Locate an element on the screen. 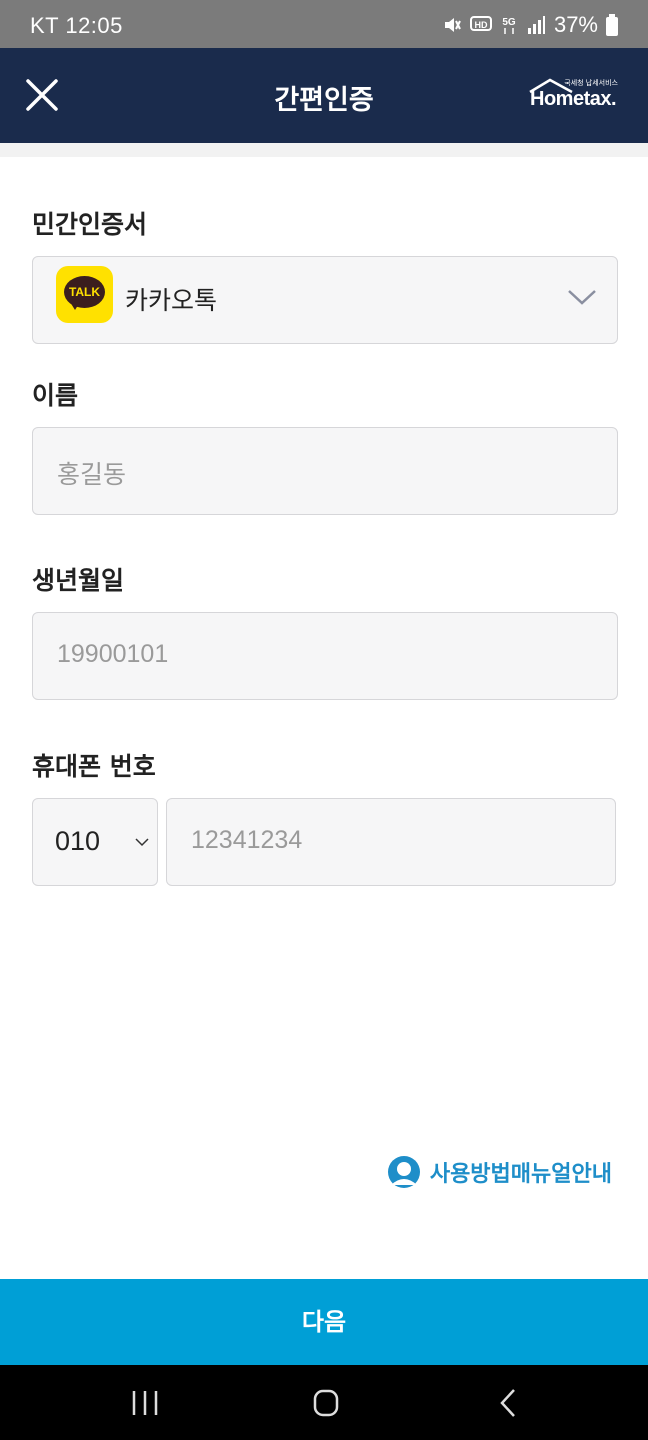  status-icons: HD 5G 37% is located at coordinates (530, 25).